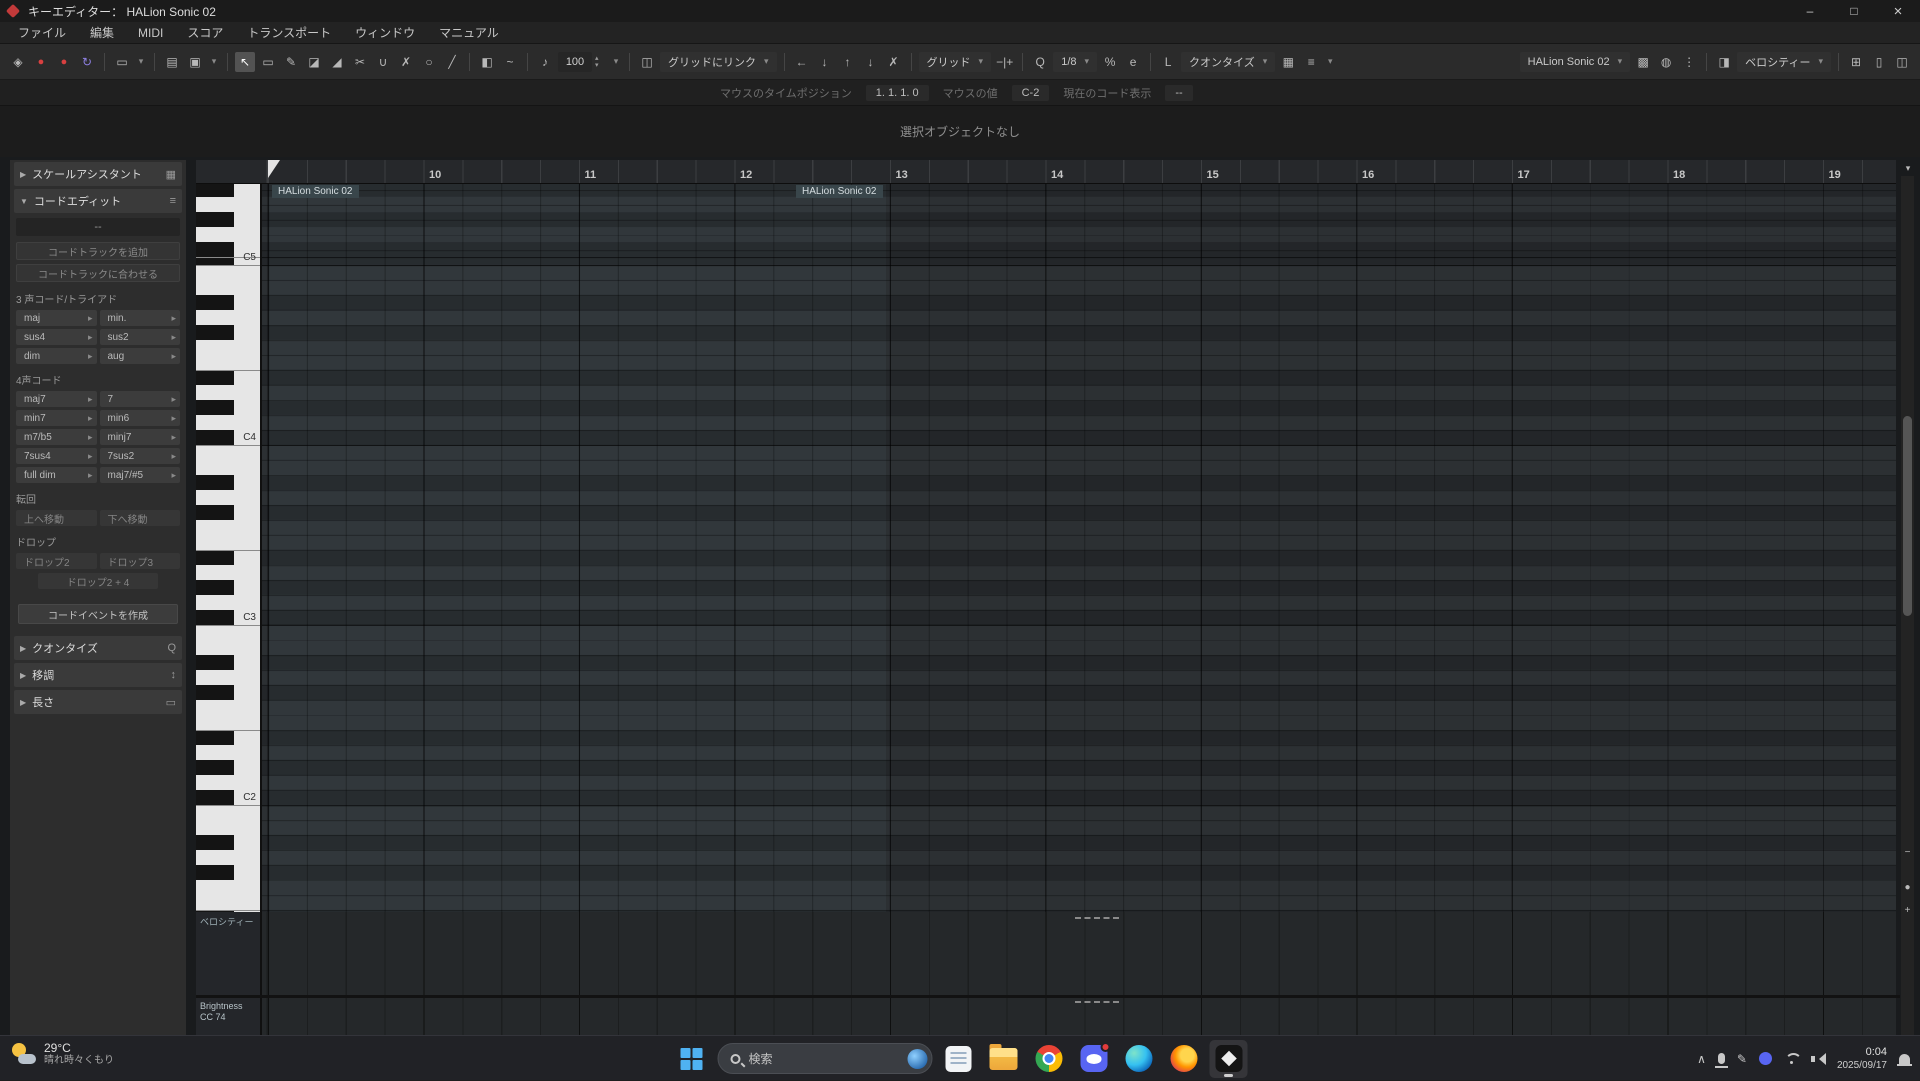  What do you see at coordinates (98, 614) in the screenshot?
I see `create-chord-event-button: コードイベントを作成` at bounding box center [98, 614].